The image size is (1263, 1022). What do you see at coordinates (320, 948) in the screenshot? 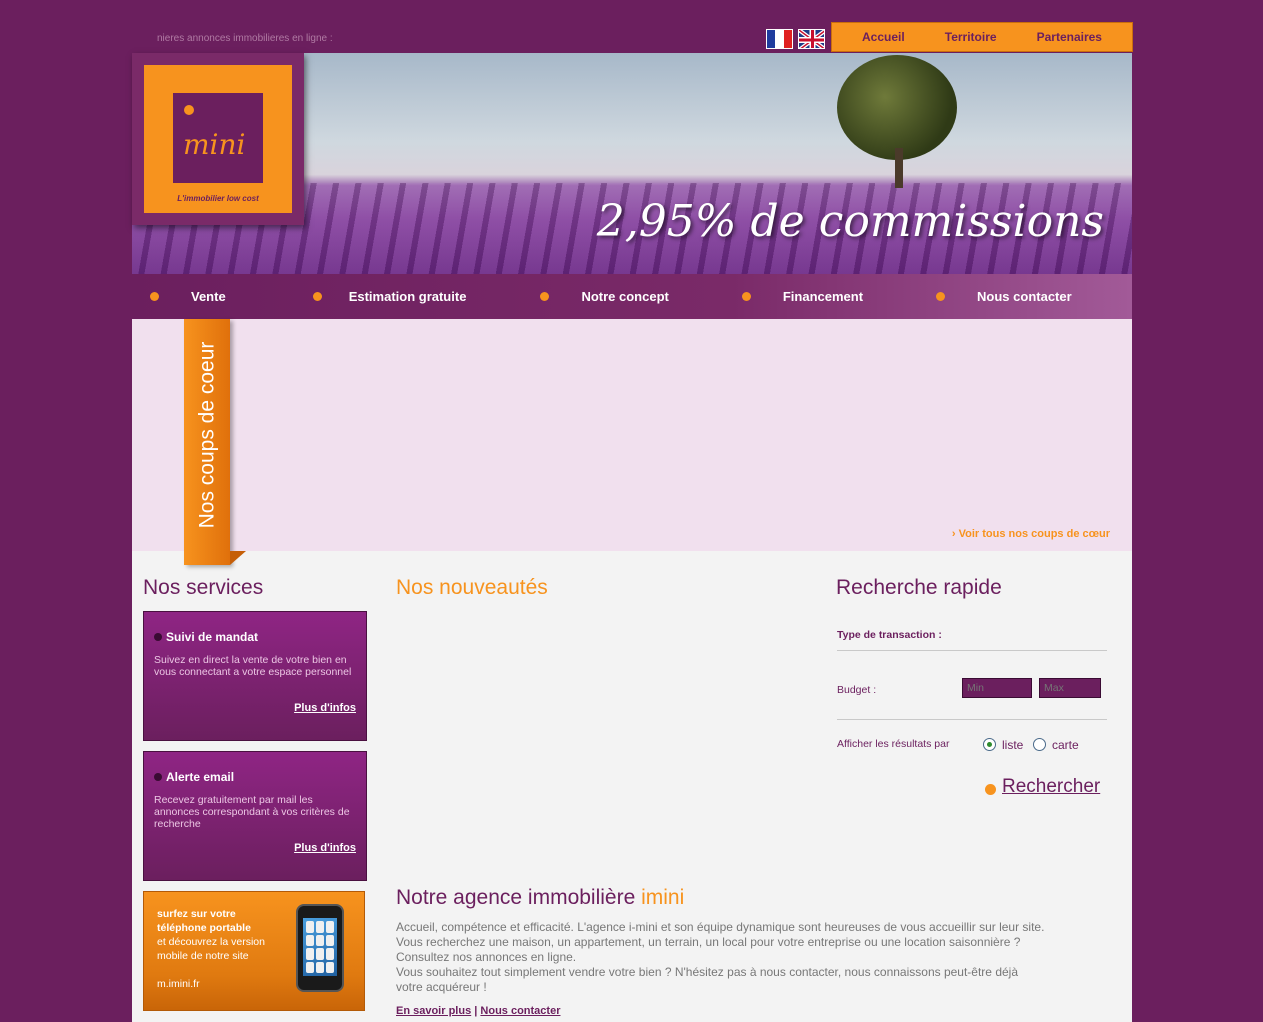
I see `smartphone-icon` at bounding box center [320, 948].